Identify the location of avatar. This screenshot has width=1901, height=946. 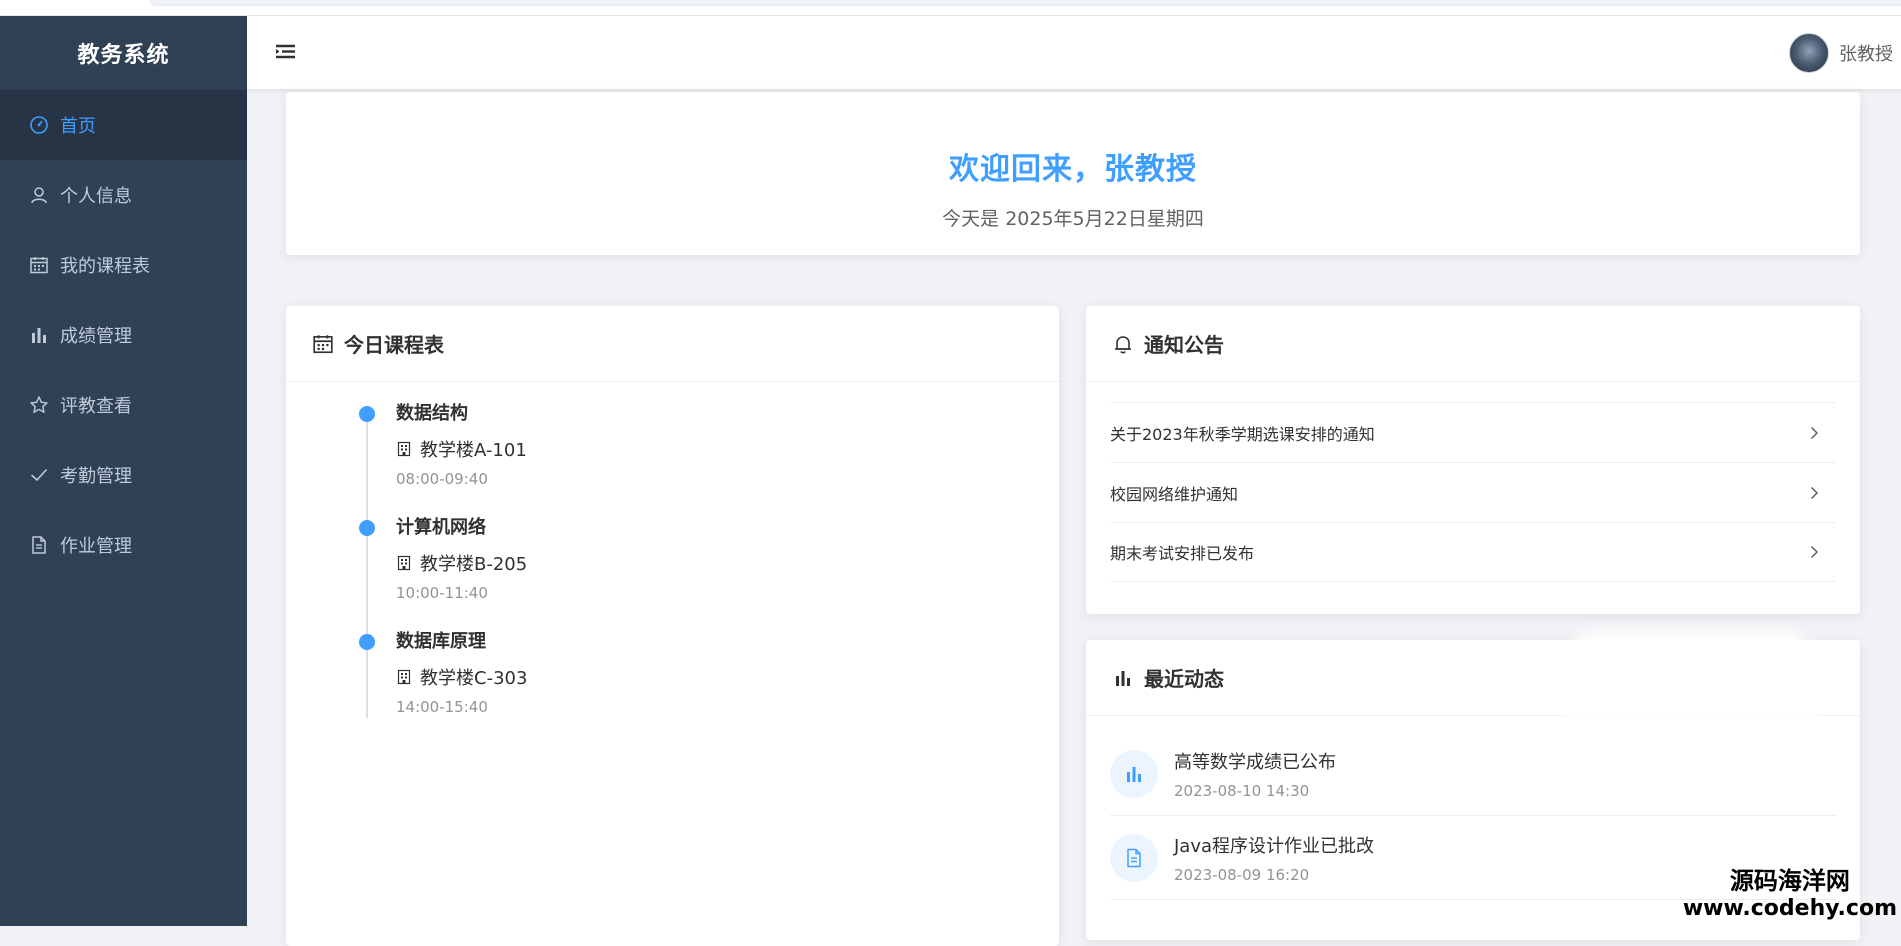
(1809, 53).